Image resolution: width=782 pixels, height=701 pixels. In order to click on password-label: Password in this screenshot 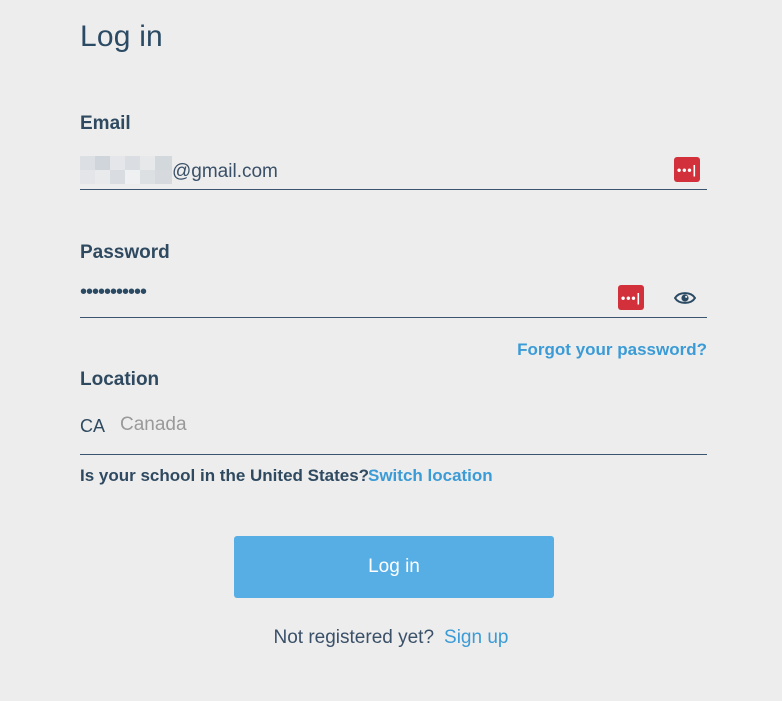, I will do `click(125, 252)`.